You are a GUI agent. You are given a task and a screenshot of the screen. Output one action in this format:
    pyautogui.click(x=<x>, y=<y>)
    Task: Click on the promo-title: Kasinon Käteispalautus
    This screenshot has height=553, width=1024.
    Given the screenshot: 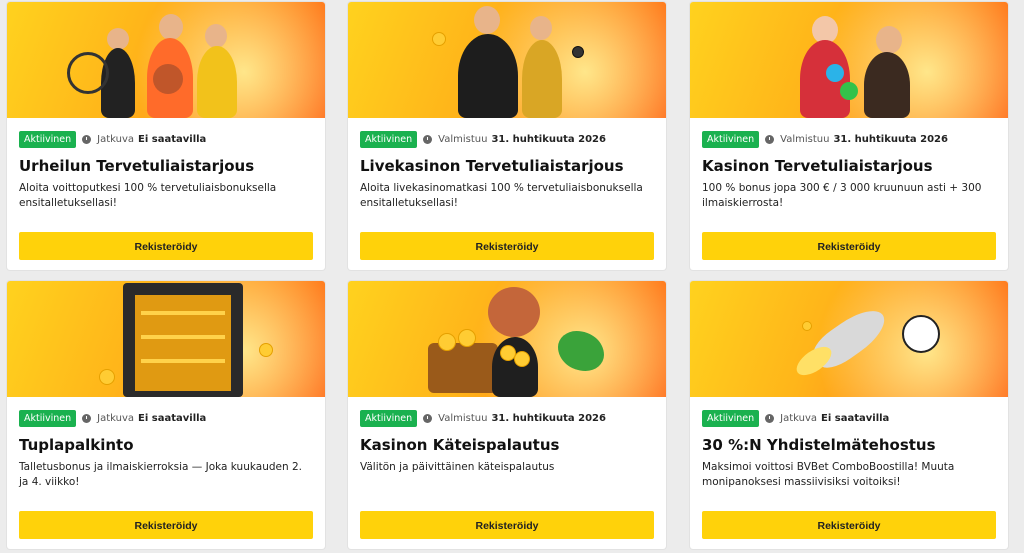 What is the action you would take?
    pyautogui.click(x=460, y=445)
    